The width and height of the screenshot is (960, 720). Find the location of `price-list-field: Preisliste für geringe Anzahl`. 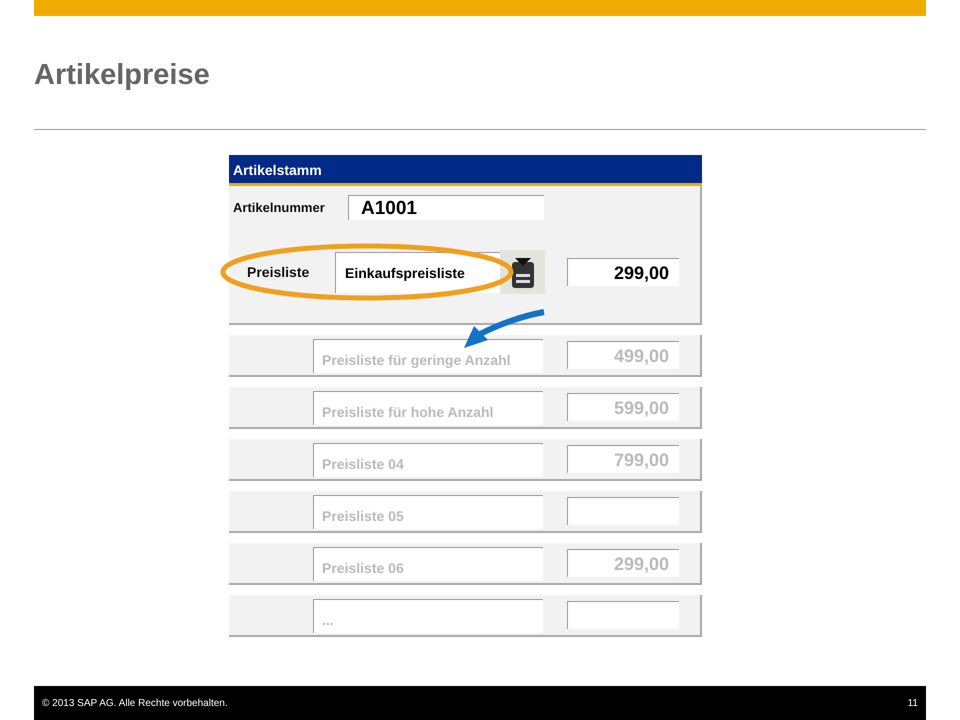

price-list-field: Preisliste für geringe Anzahl is located at coordinates (428, 356).